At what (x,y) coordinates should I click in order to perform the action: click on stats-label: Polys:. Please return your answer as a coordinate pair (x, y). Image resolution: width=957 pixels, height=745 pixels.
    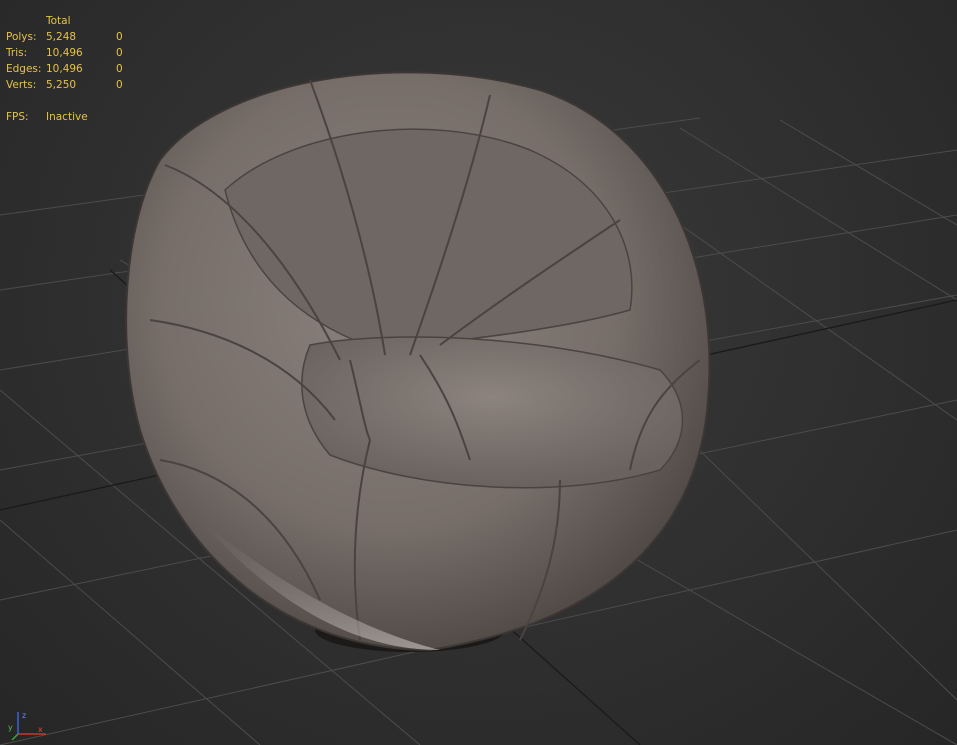
    Looking at the image, I should click on (21, 37).